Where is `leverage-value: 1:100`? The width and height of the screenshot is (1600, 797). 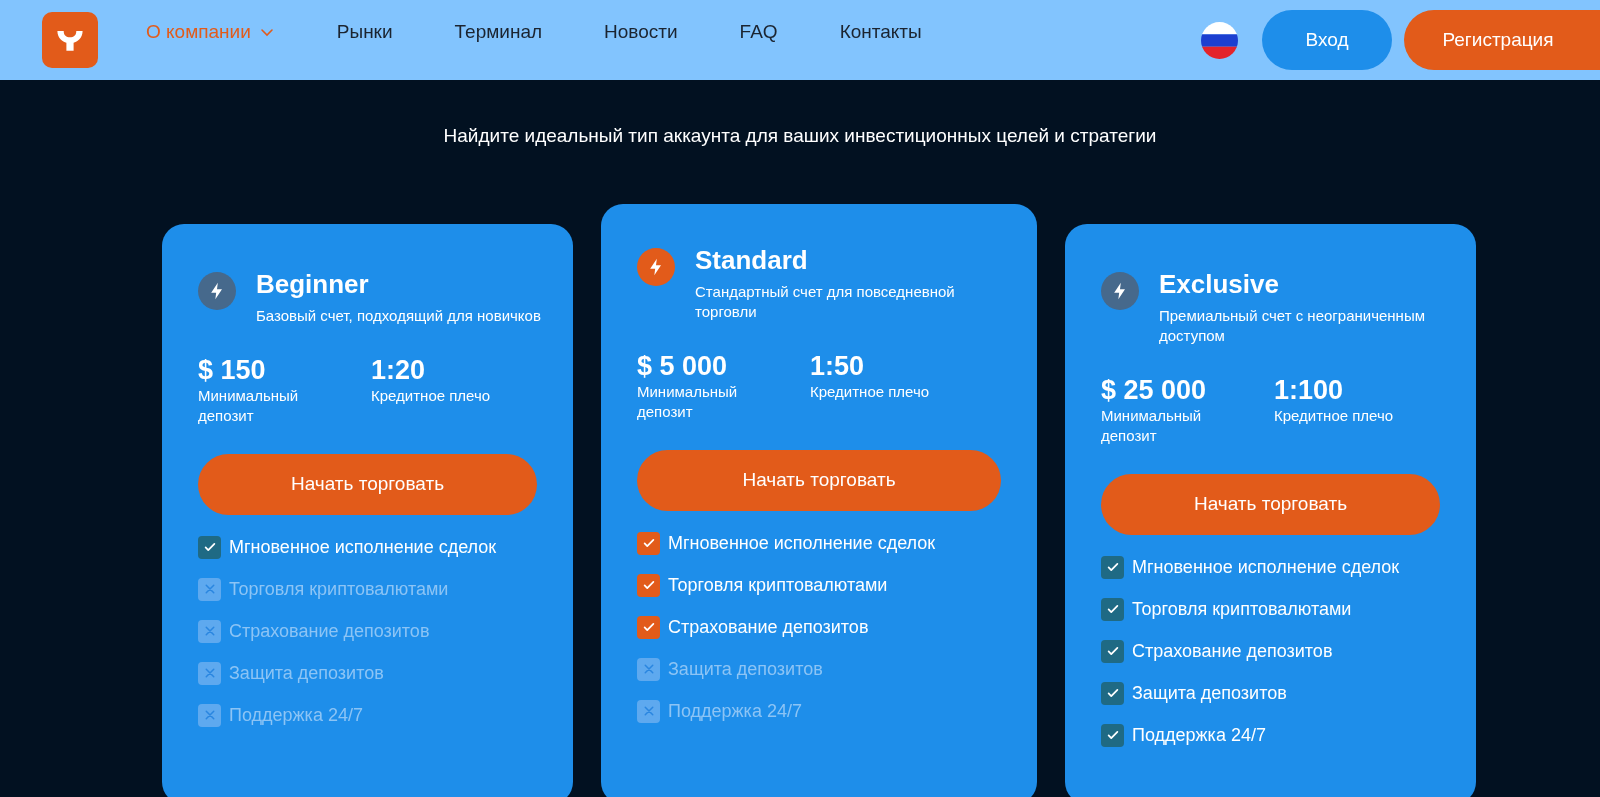
leverage-value: 1:100 is located at coordinates (1309, 389).